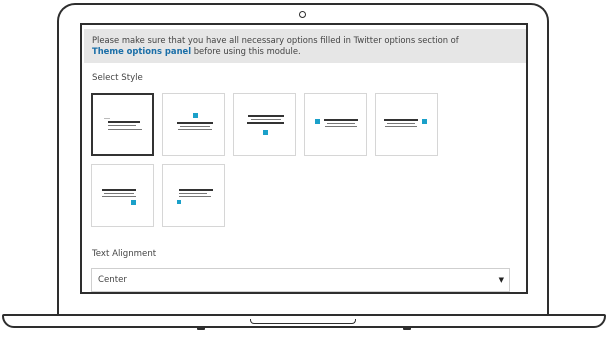  Describe the element at coordinates (141, 51) in the screenshot. I see `theme-options-link: Theme options panel` at that location.